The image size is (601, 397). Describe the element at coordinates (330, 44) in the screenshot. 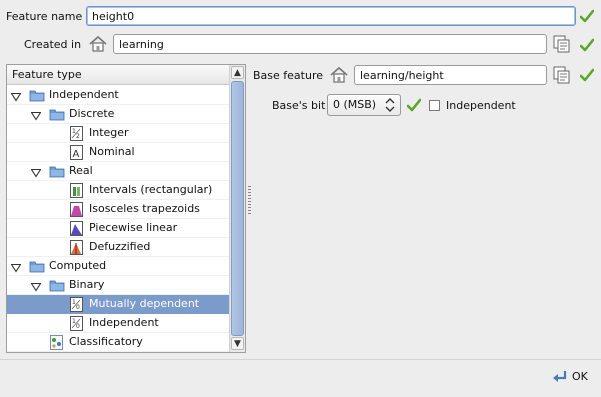

I see `created-in-input` at that location.